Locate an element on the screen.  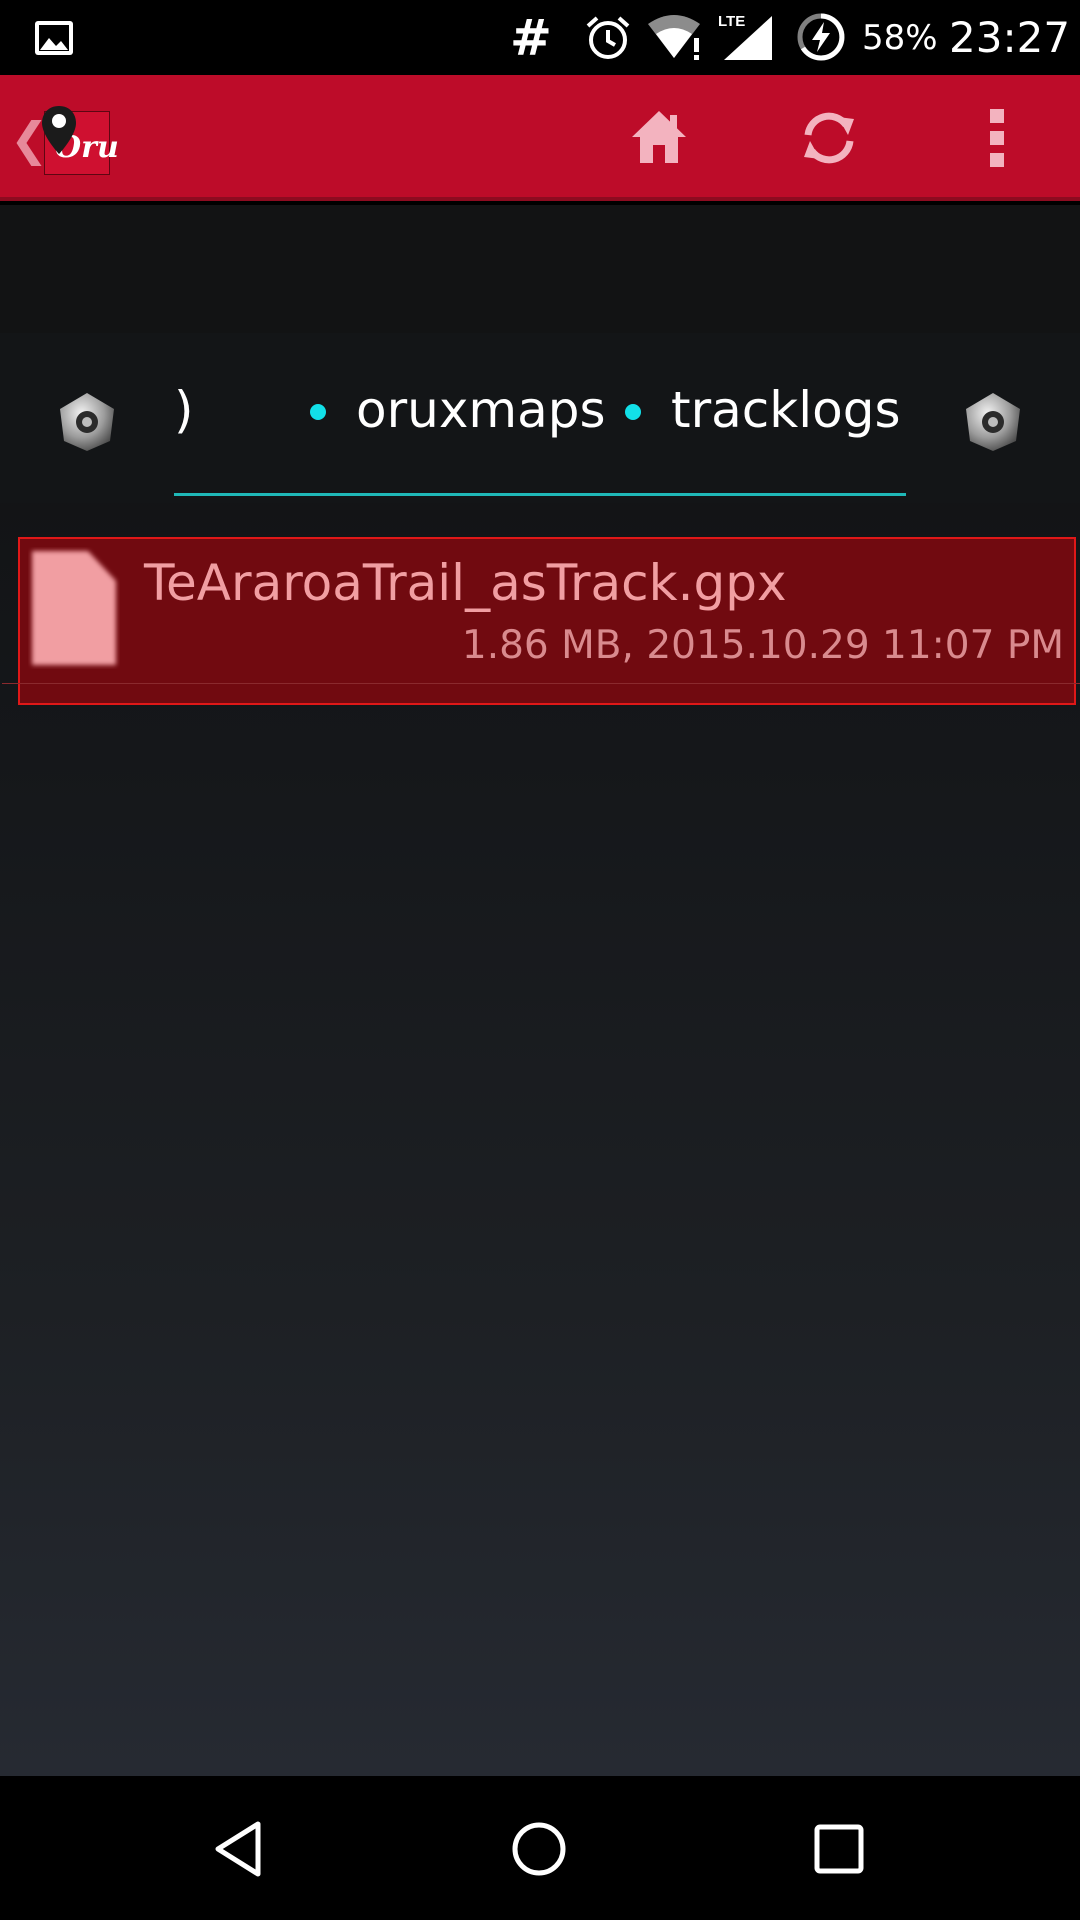
recents-square-icon is located at coordinates (839, 1849).